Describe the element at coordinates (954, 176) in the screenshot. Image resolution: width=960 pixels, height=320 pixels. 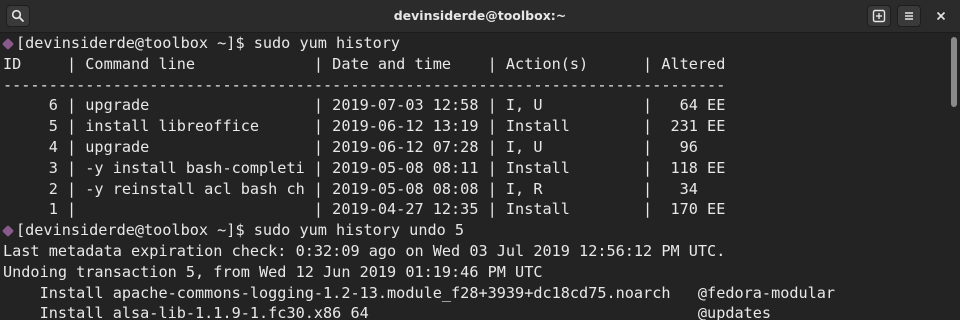
I see `vertical-scrollbar` at that location.